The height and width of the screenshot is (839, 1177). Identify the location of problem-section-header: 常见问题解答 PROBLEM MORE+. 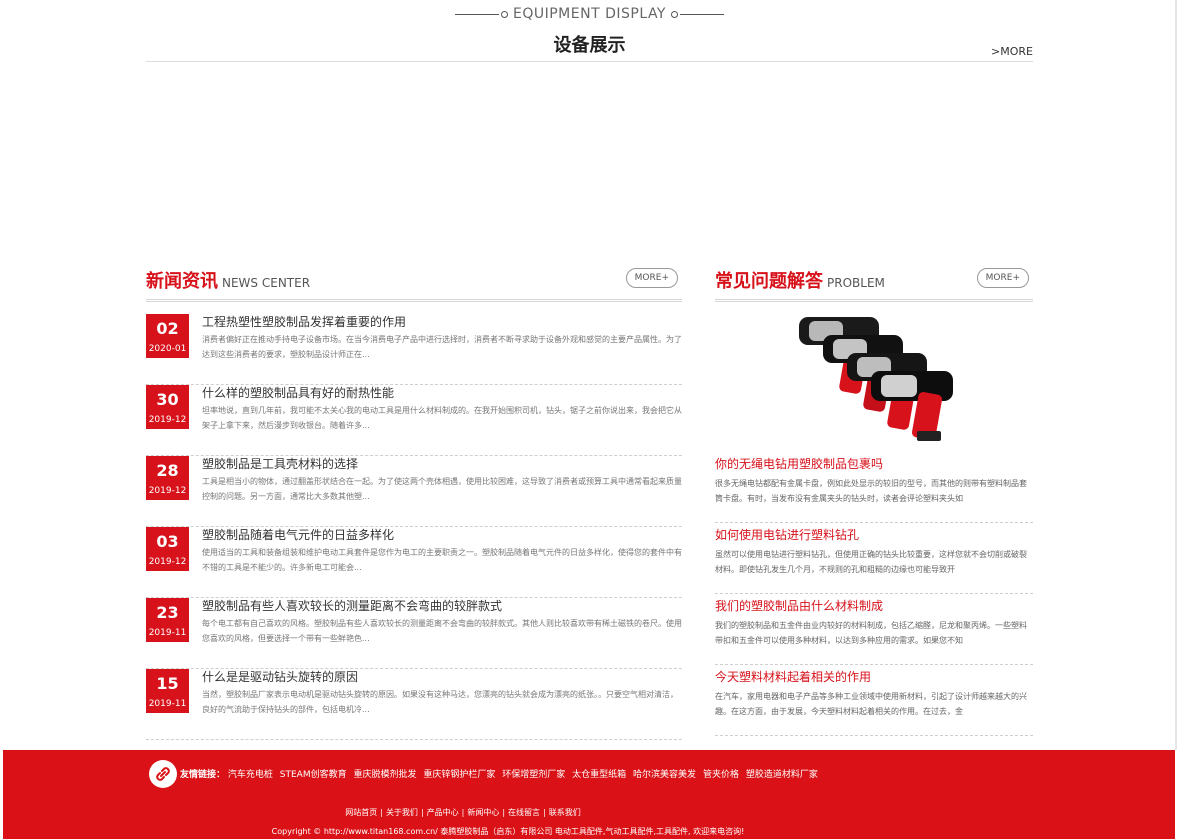
(874, 284).